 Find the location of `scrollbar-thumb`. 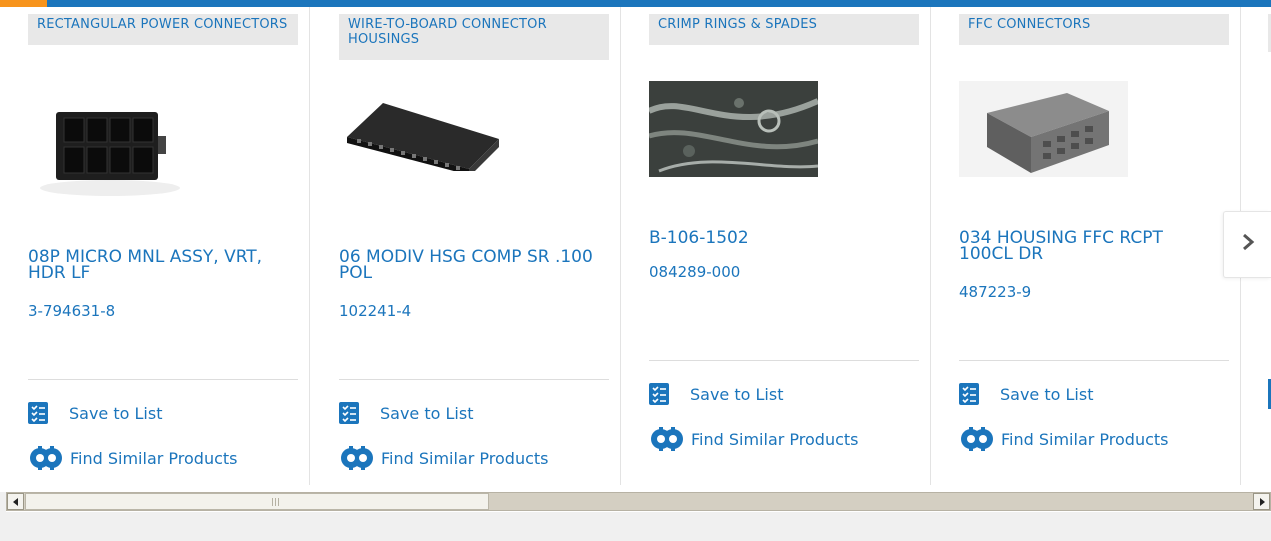

scrollbar-thumb is located at coordinates (257, 501).